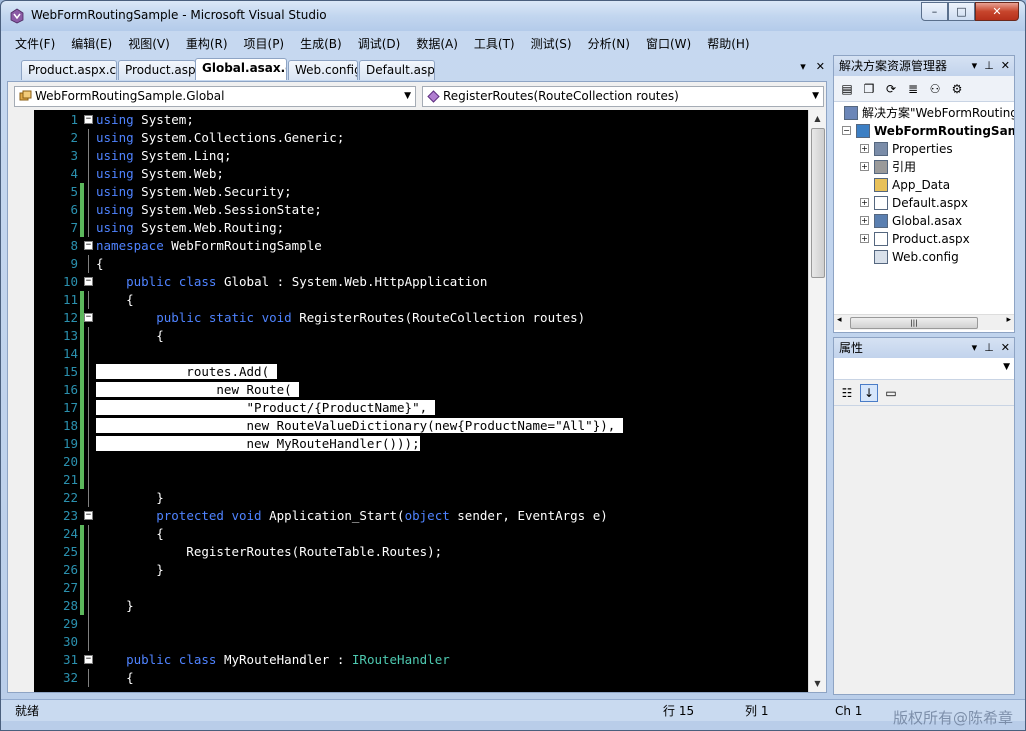  I want to click on code-line: 2 using System.Collections.Generic;, so click(421, 138).